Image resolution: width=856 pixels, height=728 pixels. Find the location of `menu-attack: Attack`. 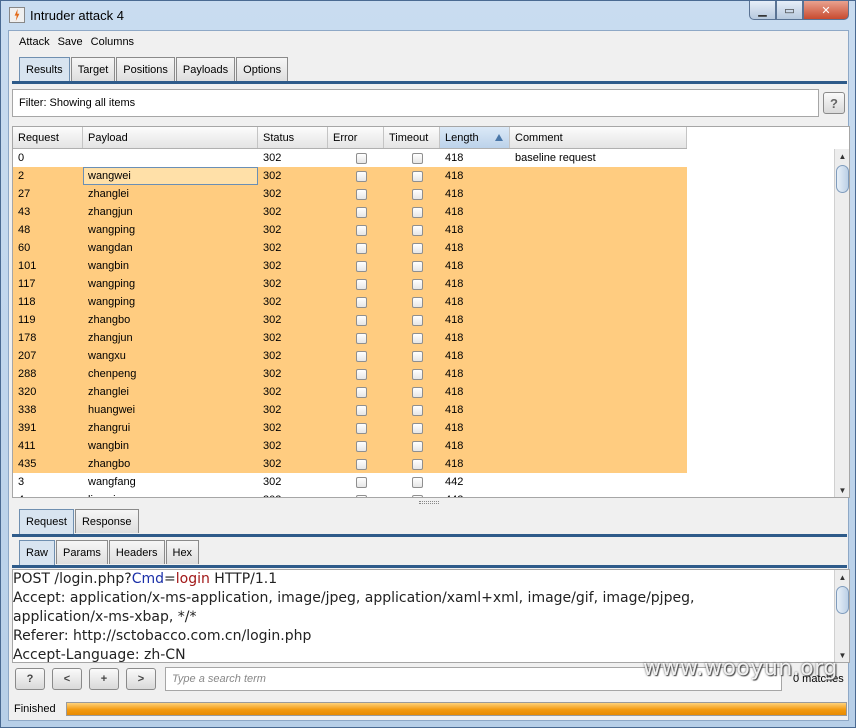

menu-attack: Attack is located at coordinates (34, 42).